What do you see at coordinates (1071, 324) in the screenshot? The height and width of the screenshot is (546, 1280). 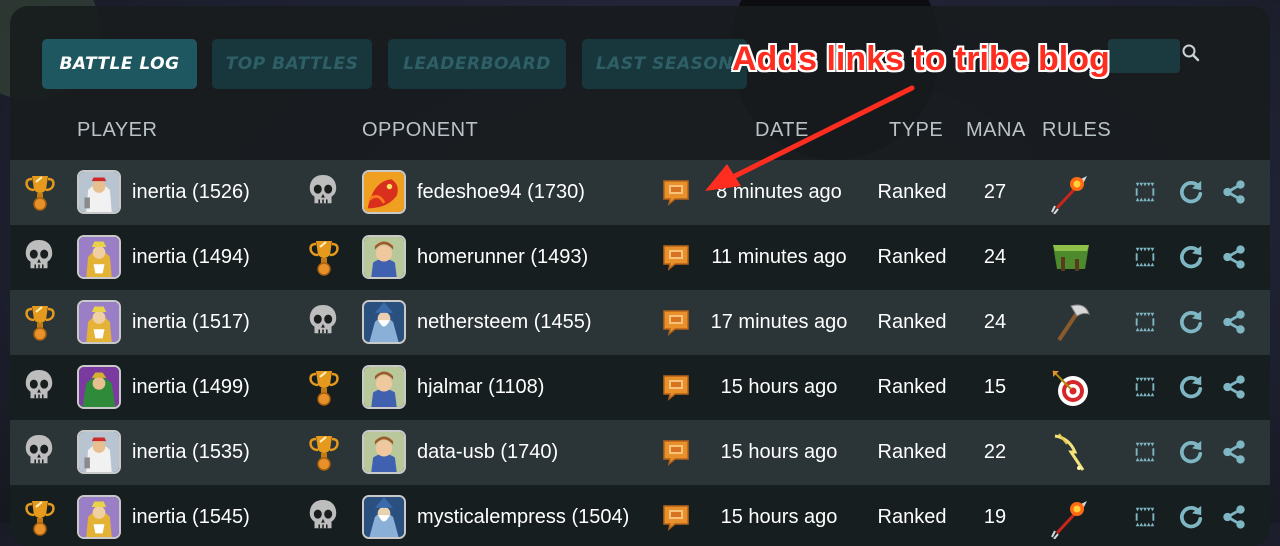 I see `axe-icon` at bounding box center [1071, 324].